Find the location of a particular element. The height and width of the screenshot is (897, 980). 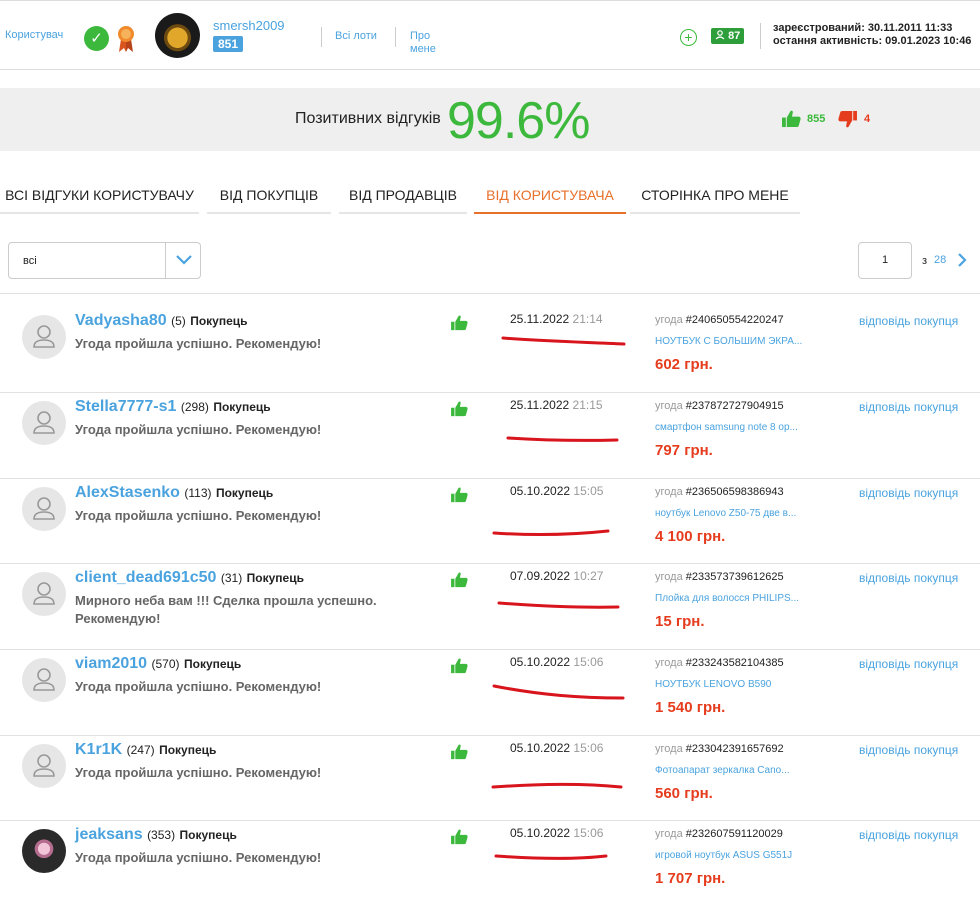

username-link: smersh2009 is located at coordinates (249, 25).